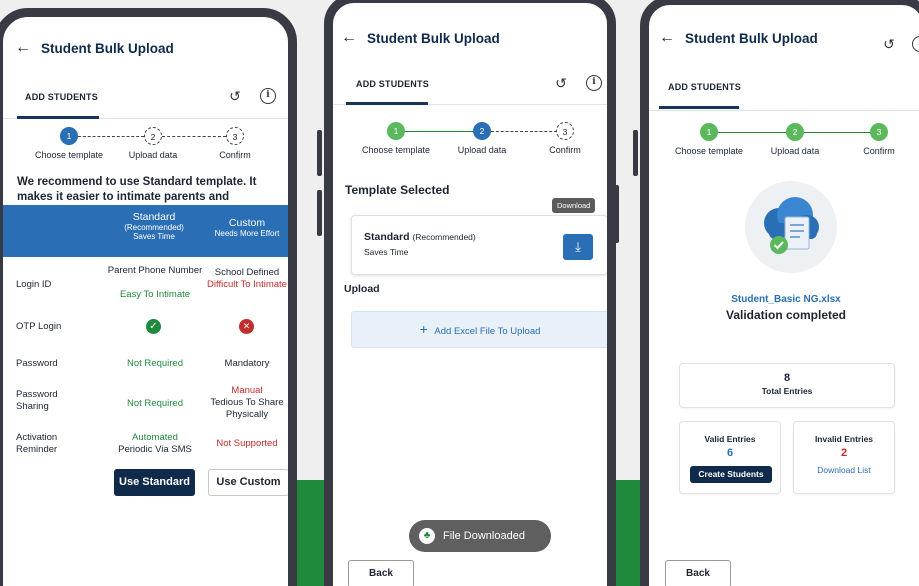 This screenshot has width=919, height=586. Describe the element at coordinates (247, 408) in the screenshot. I see `custom-password-sharing: Tedious To Share Physically` at that location.